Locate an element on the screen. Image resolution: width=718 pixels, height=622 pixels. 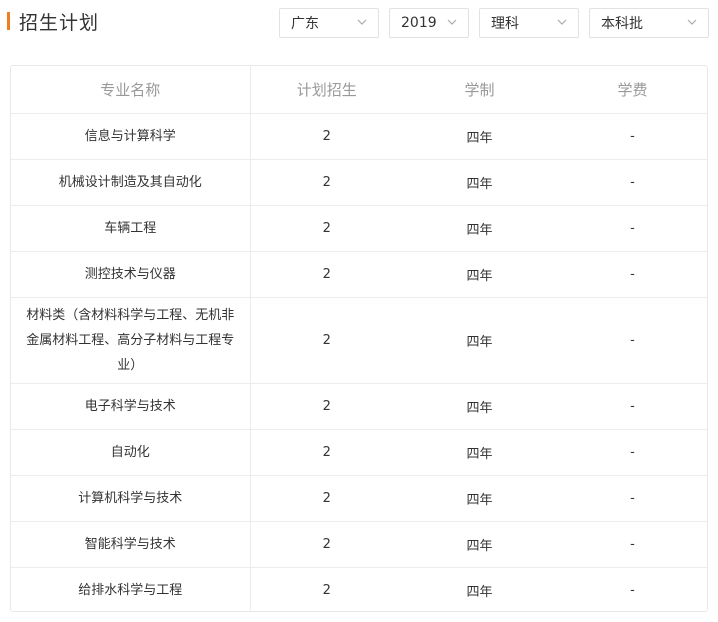
column-header-duration: 学制 is located at coordinates (479, 90).